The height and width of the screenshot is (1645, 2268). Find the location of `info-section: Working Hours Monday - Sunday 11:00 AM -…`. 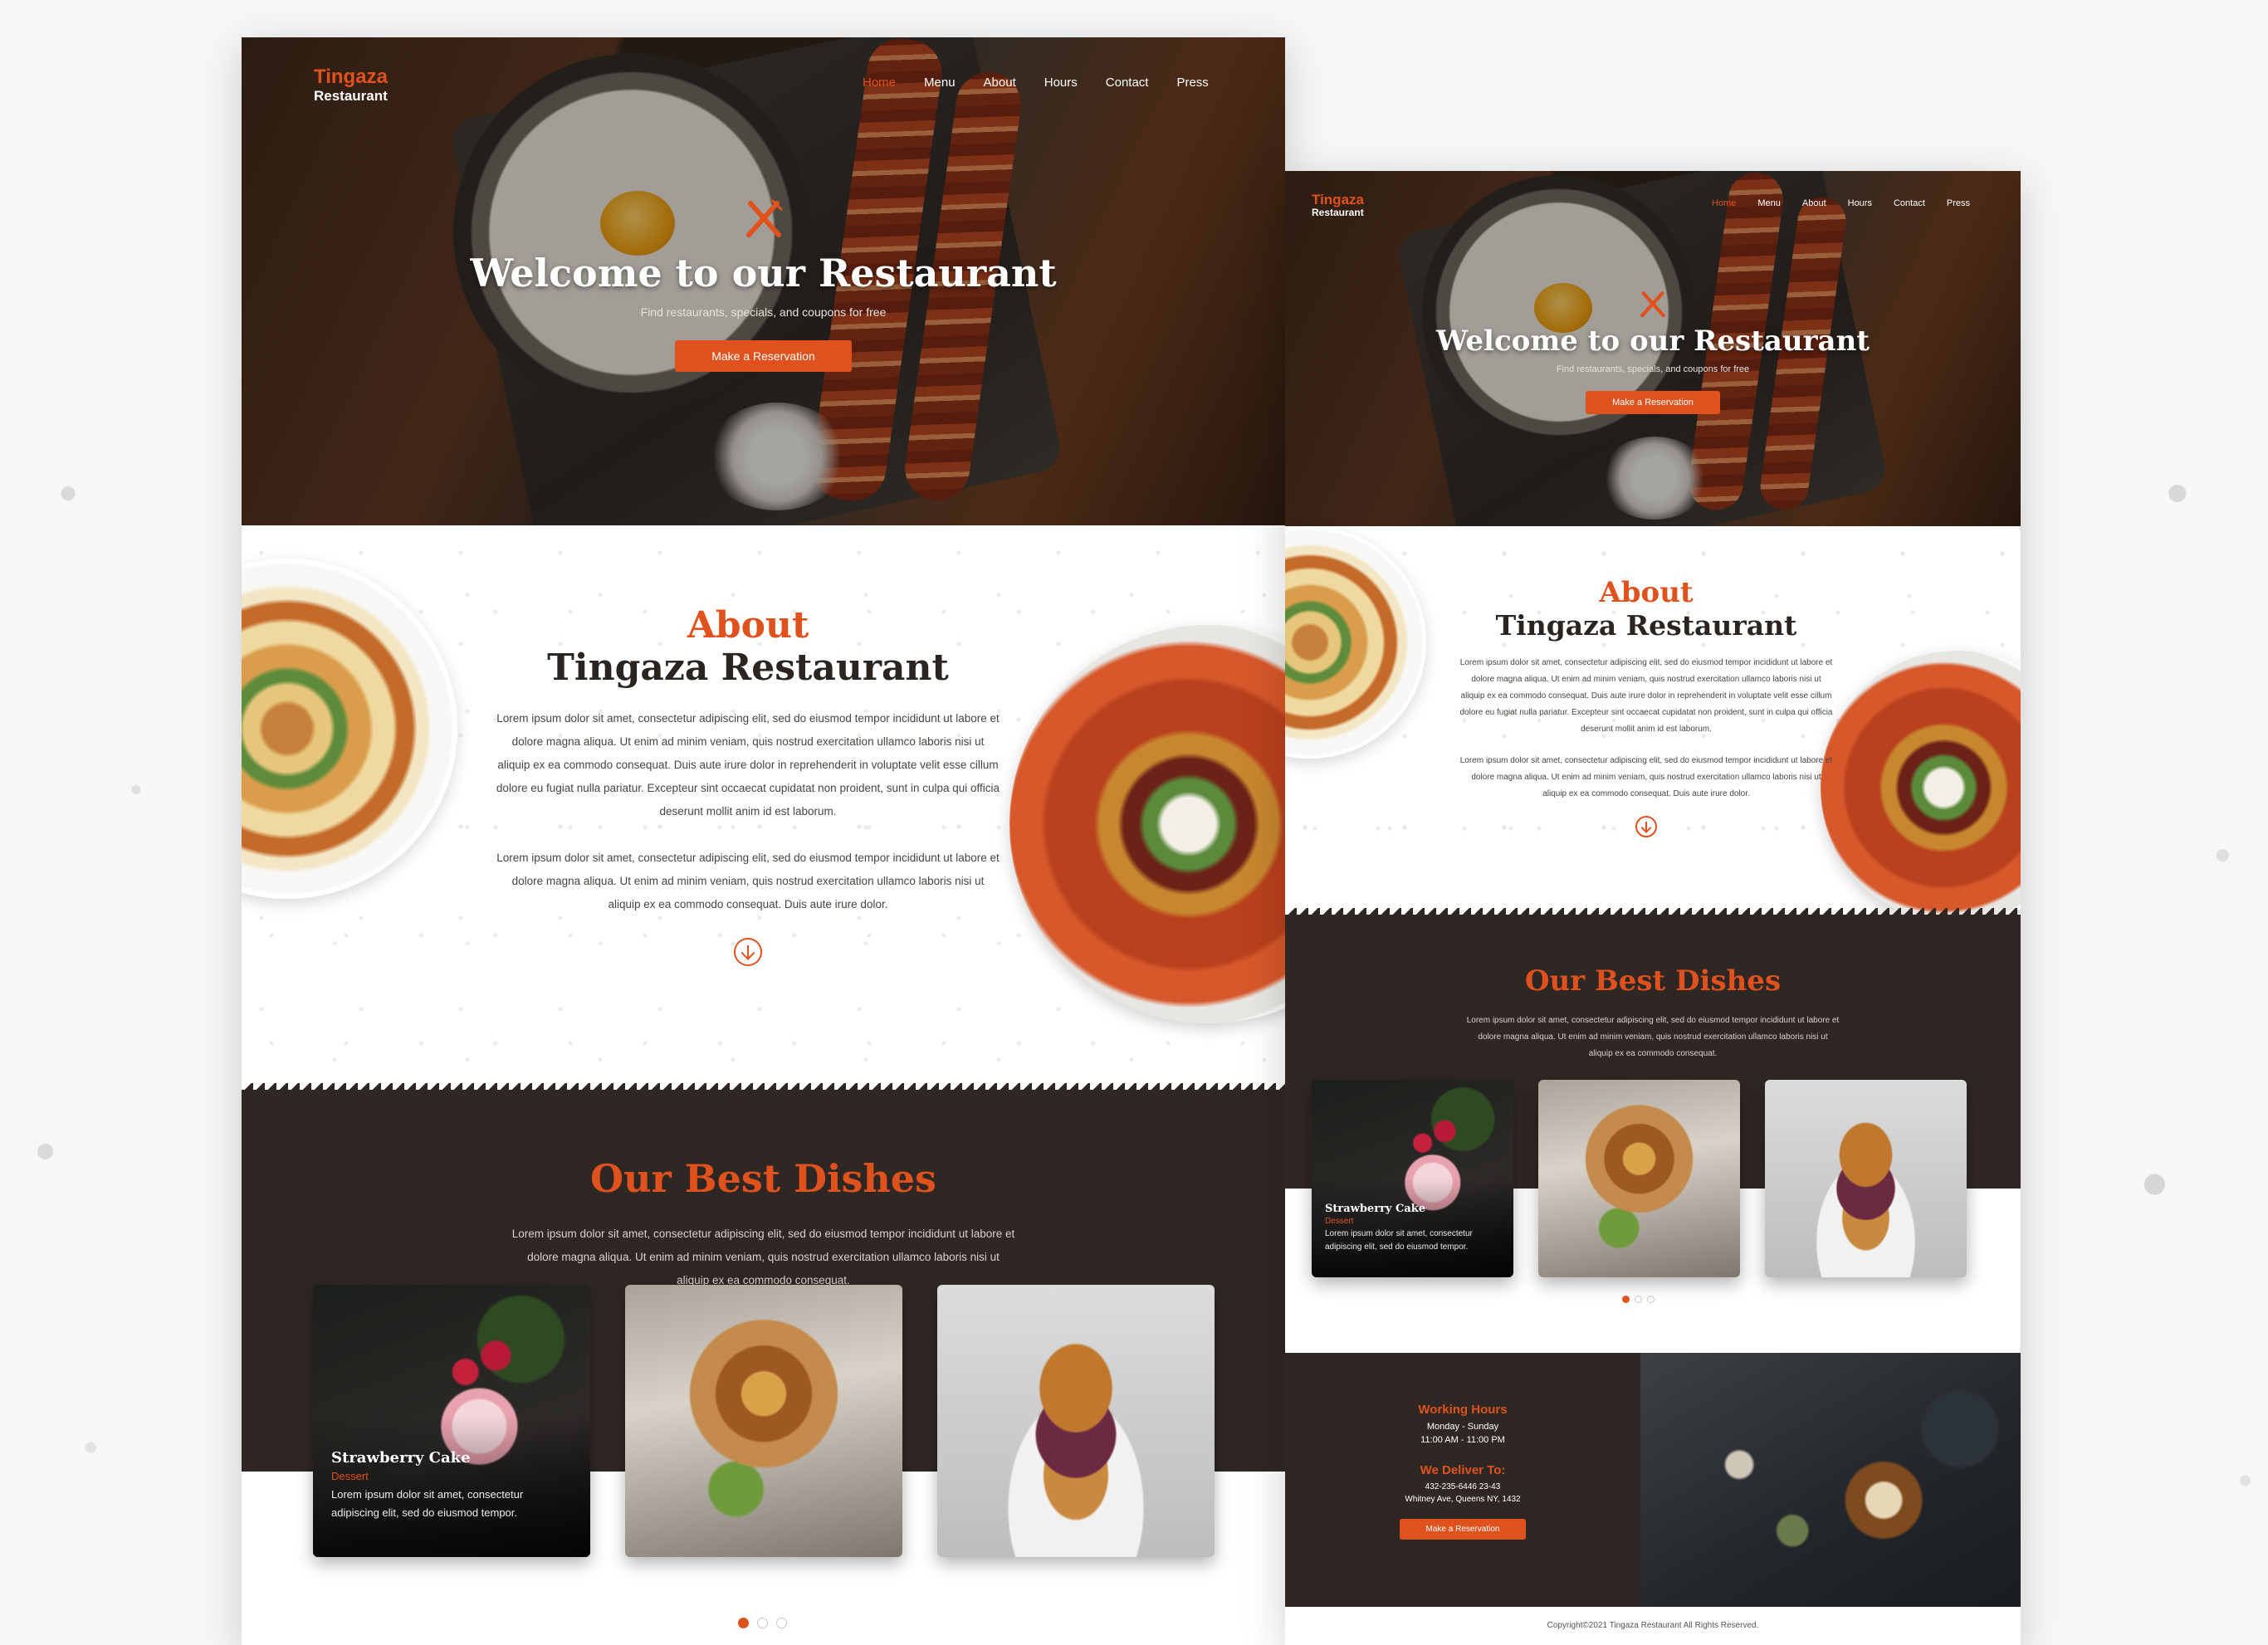

info-section: Working Hours Monday - Sunday 11:00 AM -… is located at coordinates (1653, 1480).